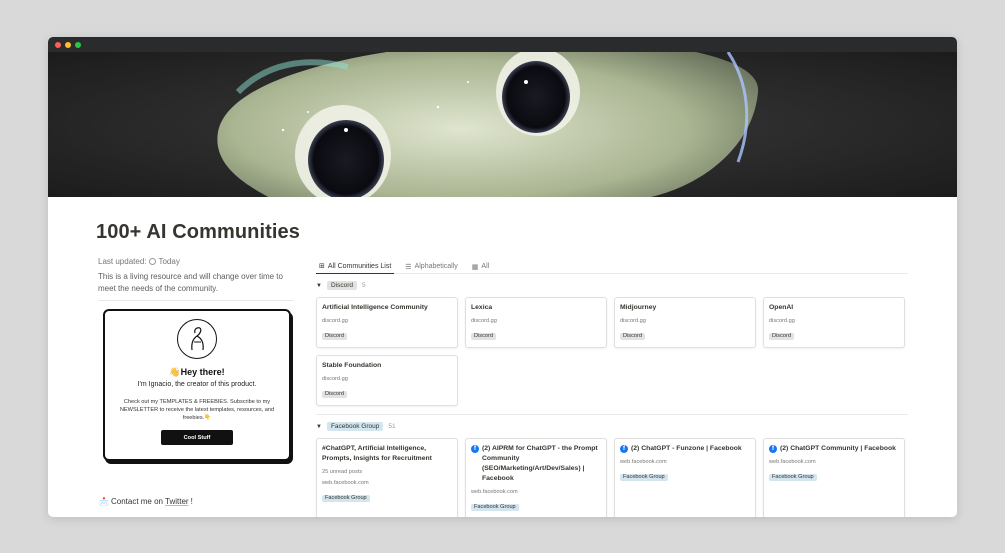 Image resolution: width=1005 pixels, height=553 pixels. I want to click on tab-label: All Communities List, so click(359, 266).